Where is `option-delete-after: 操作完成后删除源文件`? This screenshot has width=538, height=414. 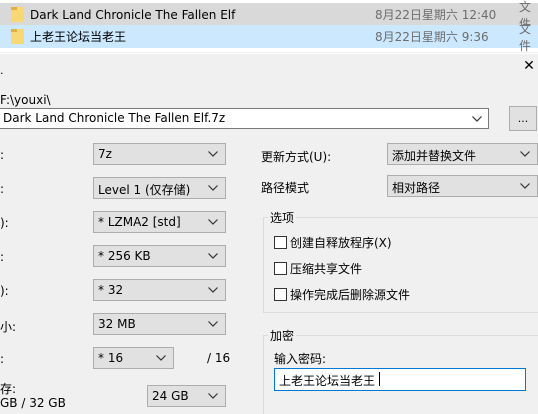
option-delete-after: 操作完成后删除源文件 is located at coordinates (342, 294).